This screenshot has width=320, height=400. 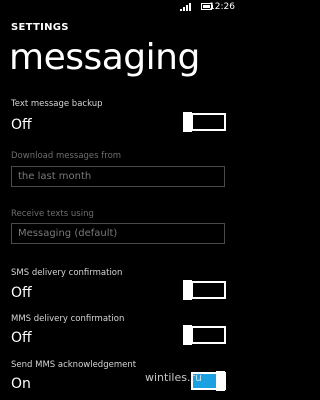 What do you see at coordinates (204, 381) in the screenshot?
I see `mms-ack-toggle` at bounding box center [204, 381].